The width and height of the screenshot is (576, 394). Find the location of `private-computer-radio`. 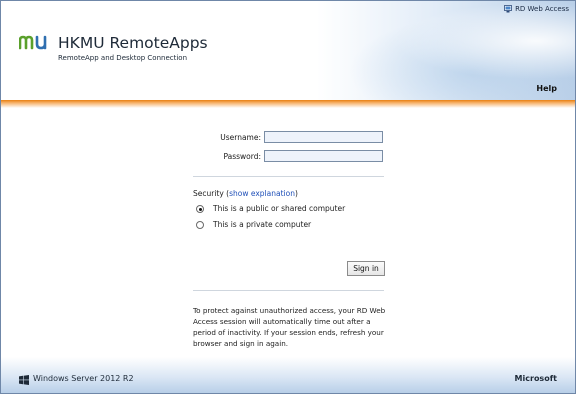

private-computer-radio is located at coordinates (200, 225).